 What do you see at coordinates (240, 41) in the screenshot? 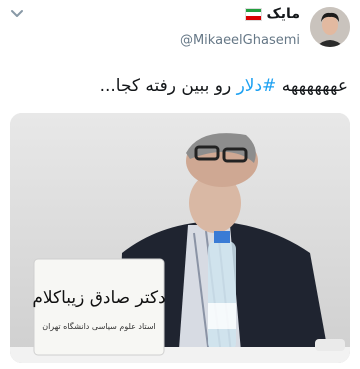
I see `author-handle: @MikaeelGhasemi` at bounding box center [240, 41].